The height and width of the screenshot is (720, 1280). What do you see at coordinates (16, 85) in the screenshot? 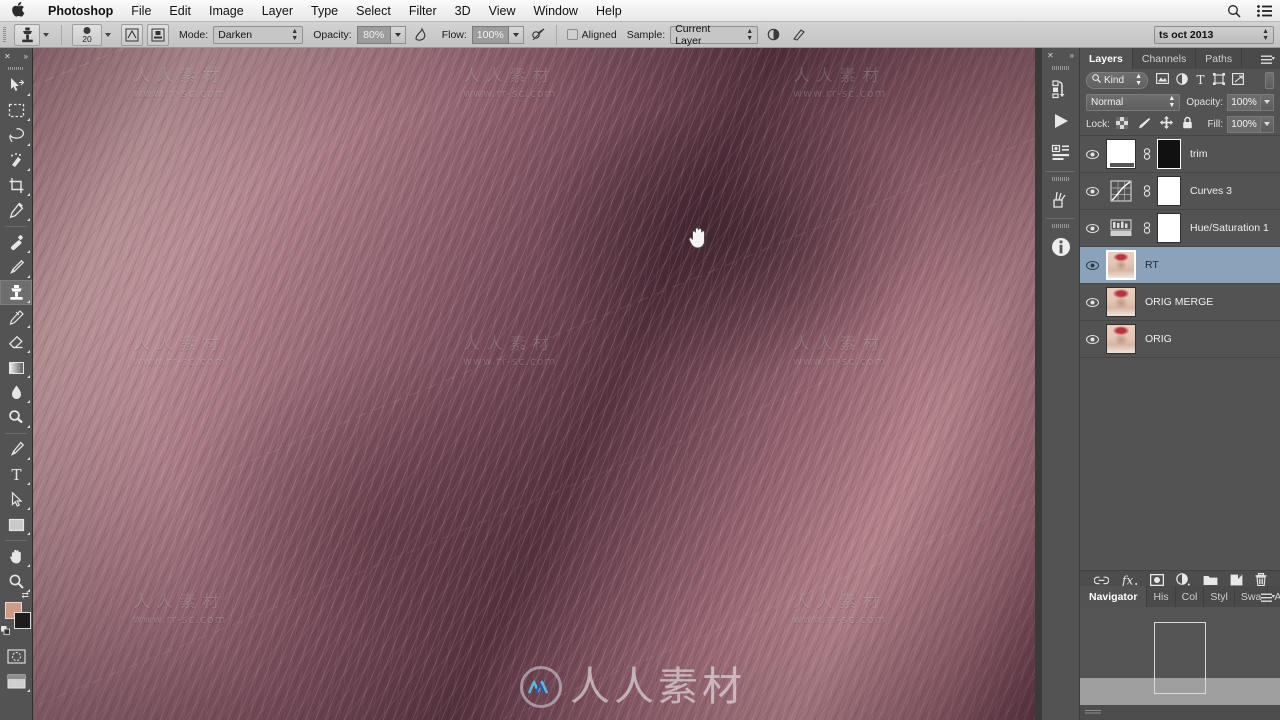
I see `move-tool` at bounding box center [16, 85].